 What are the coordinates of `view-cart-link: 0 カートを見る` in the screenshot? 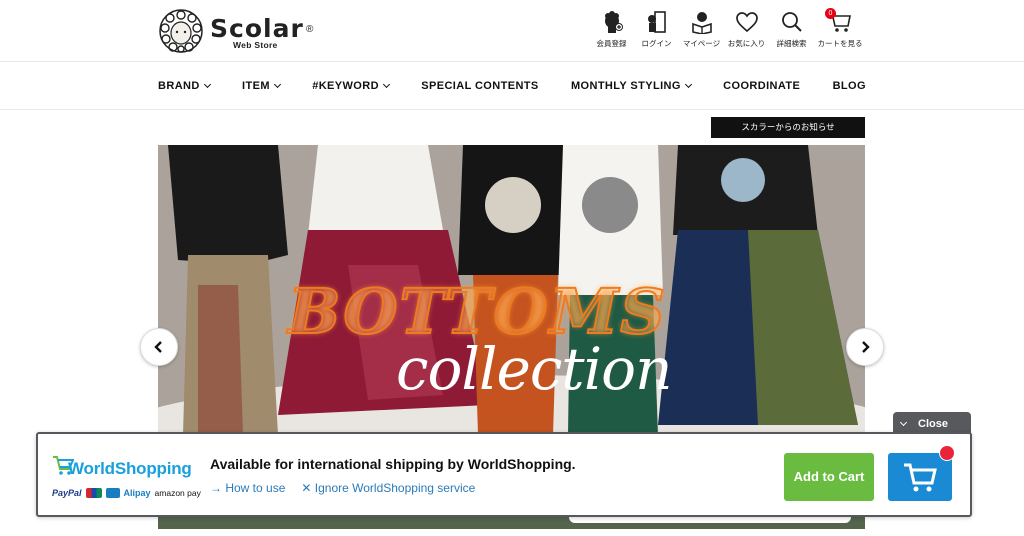 It's located at (840, 28).